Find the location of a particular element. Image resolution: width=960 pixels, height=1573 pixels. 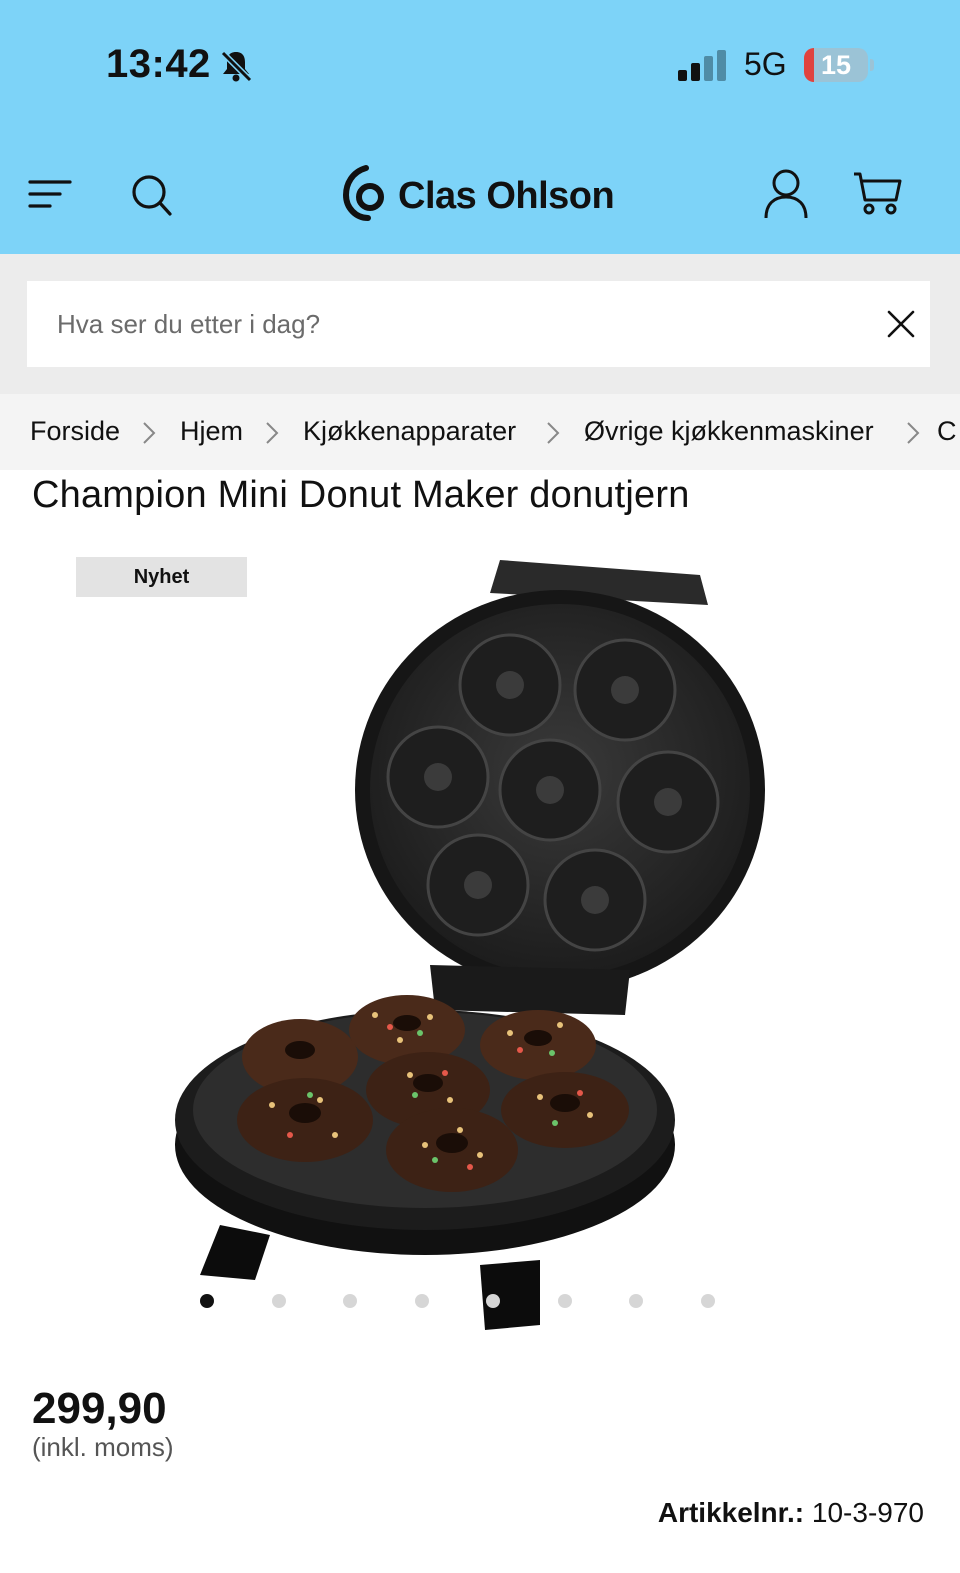

status-time: 13:42 is located at coordinates (158, 64).